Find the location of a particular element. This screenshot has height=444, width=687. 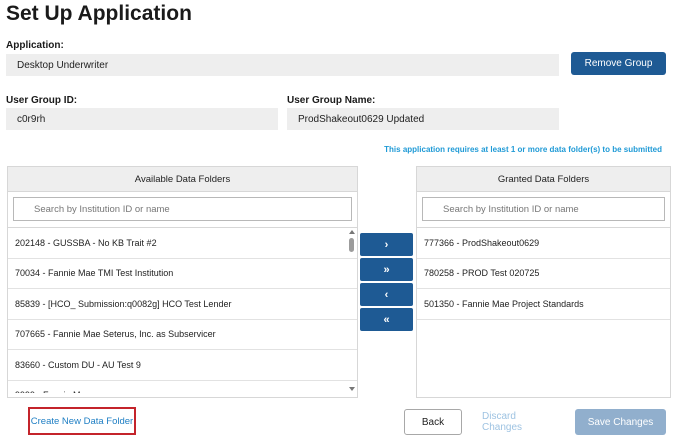

double-chevron-right-icon: » is located at coordinates (386, 269).